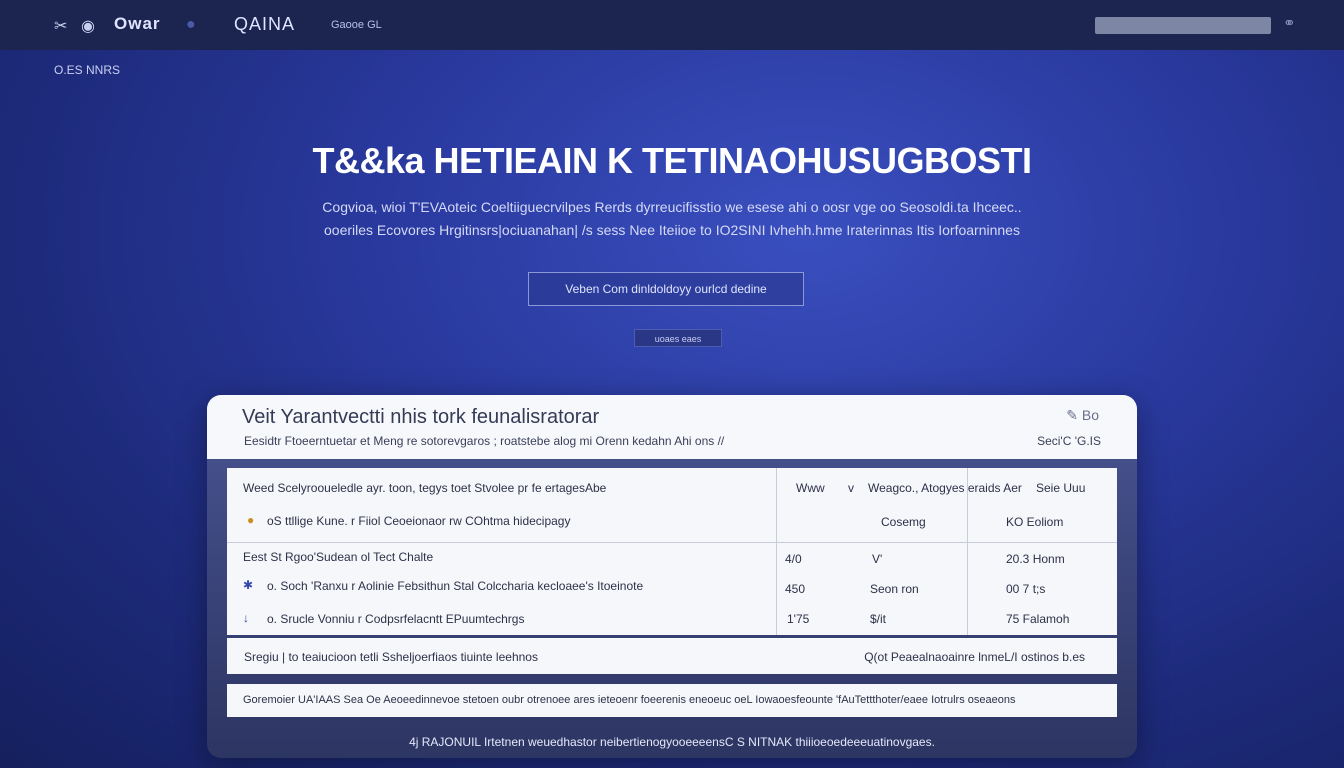  Describe the element at coordinates (1026, 589) in the screenshot. I see `table-cell: 00 7 t;s` at that location.